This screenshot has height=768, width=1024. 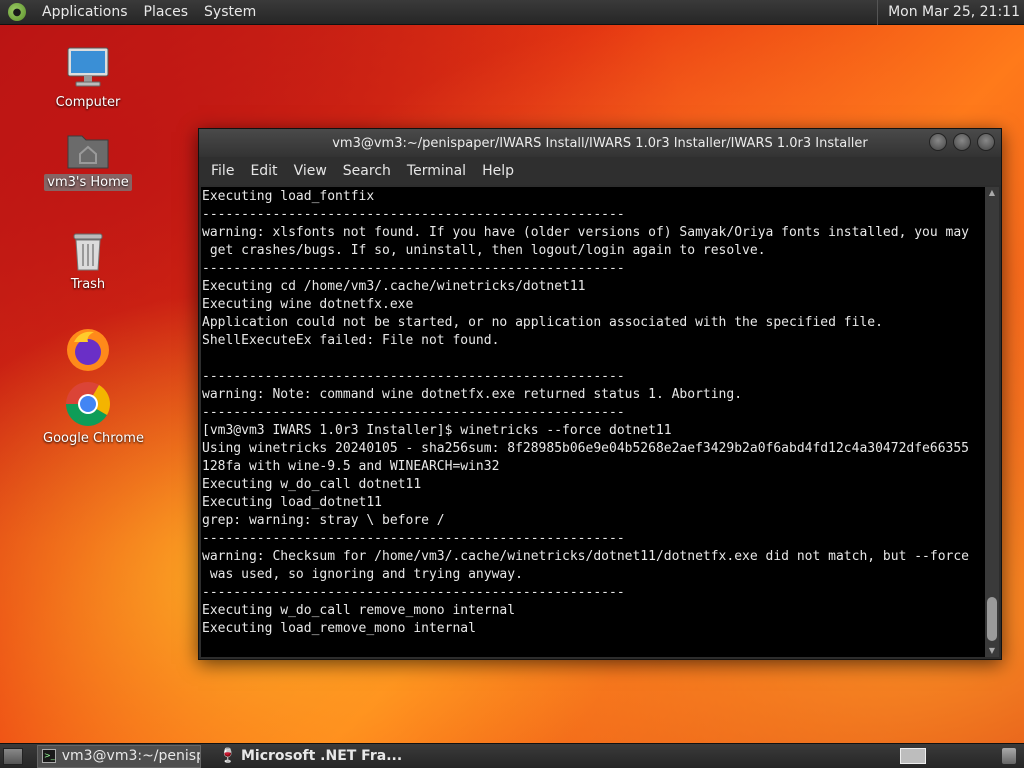 I want to click on menu-terminal: Terminal, so click(x=436, y=171).